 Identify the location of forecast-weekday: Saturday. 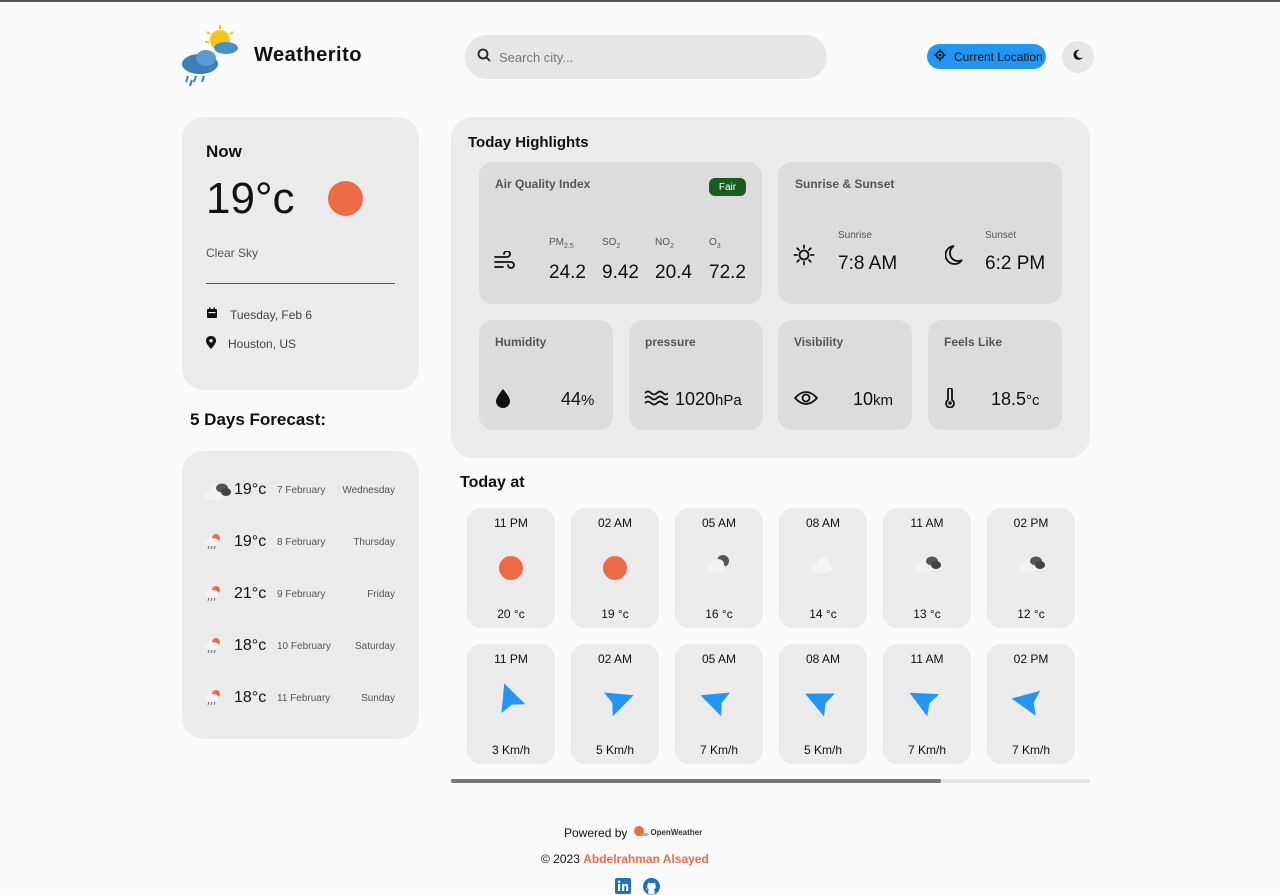
(374, 646).